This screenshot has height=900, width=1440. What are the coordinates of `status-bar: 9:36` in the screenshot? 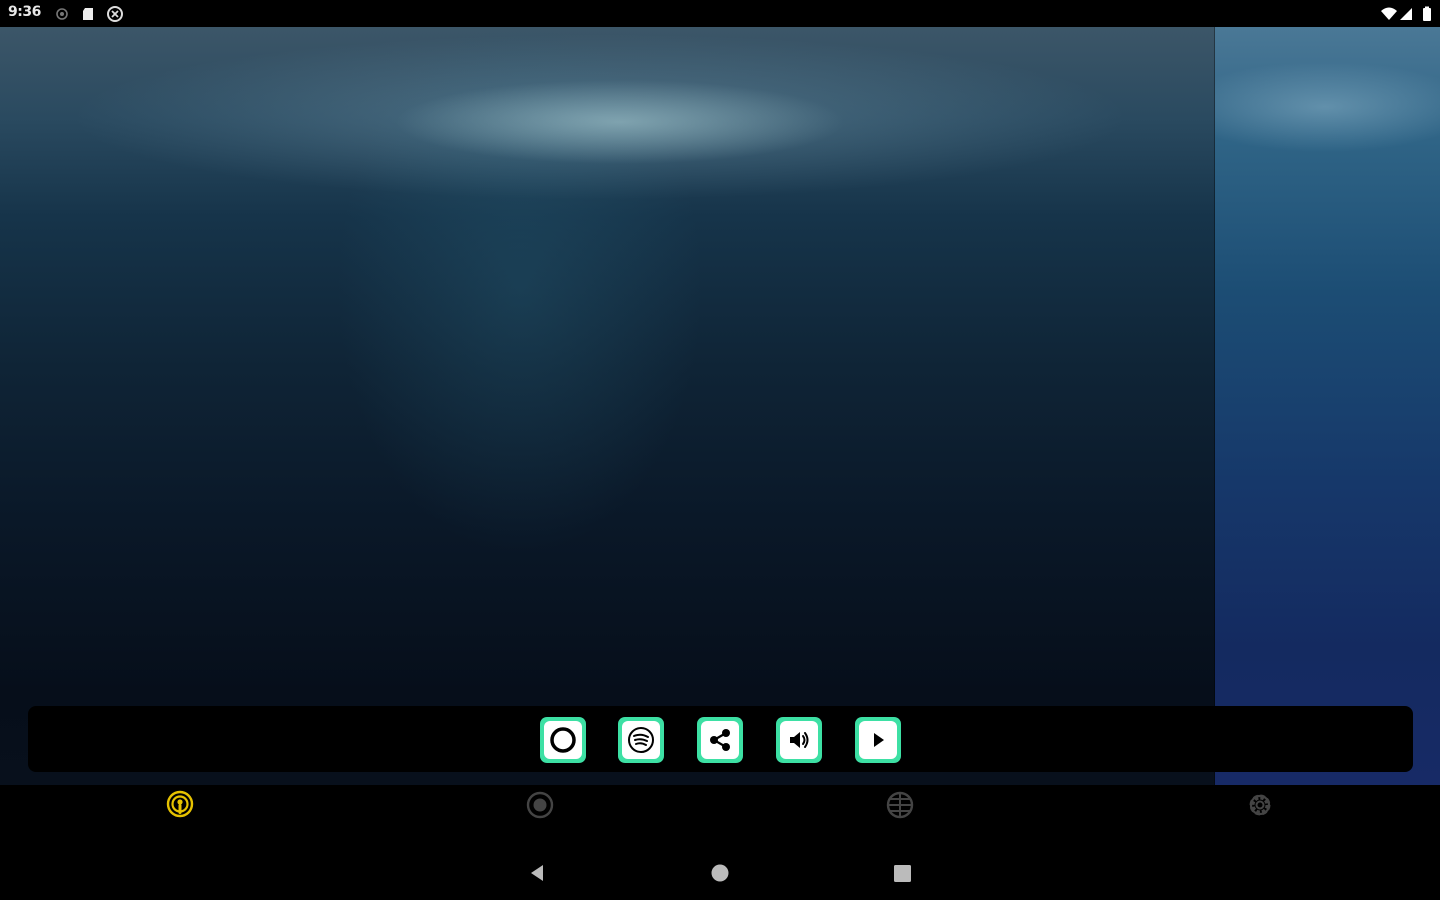 It's located at (720, 13).